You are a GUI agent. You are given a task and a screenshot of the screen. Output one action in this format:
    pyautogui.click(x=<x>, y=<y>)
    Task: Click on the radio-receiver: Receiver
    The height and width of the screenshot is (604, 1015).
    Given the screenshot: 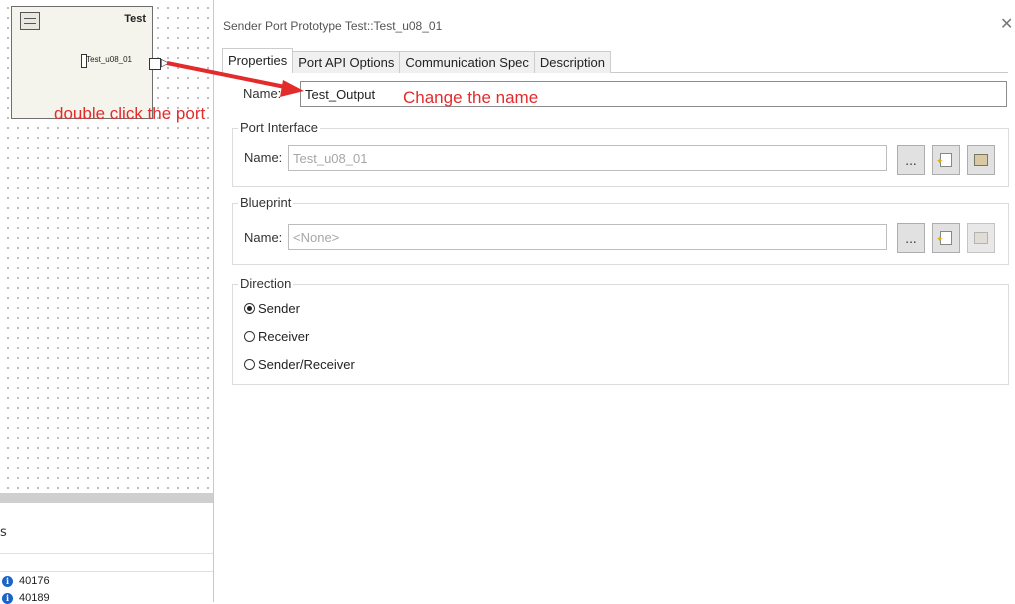 What is the action you would take?
    pyautogui.click(x=276, y=336)
    